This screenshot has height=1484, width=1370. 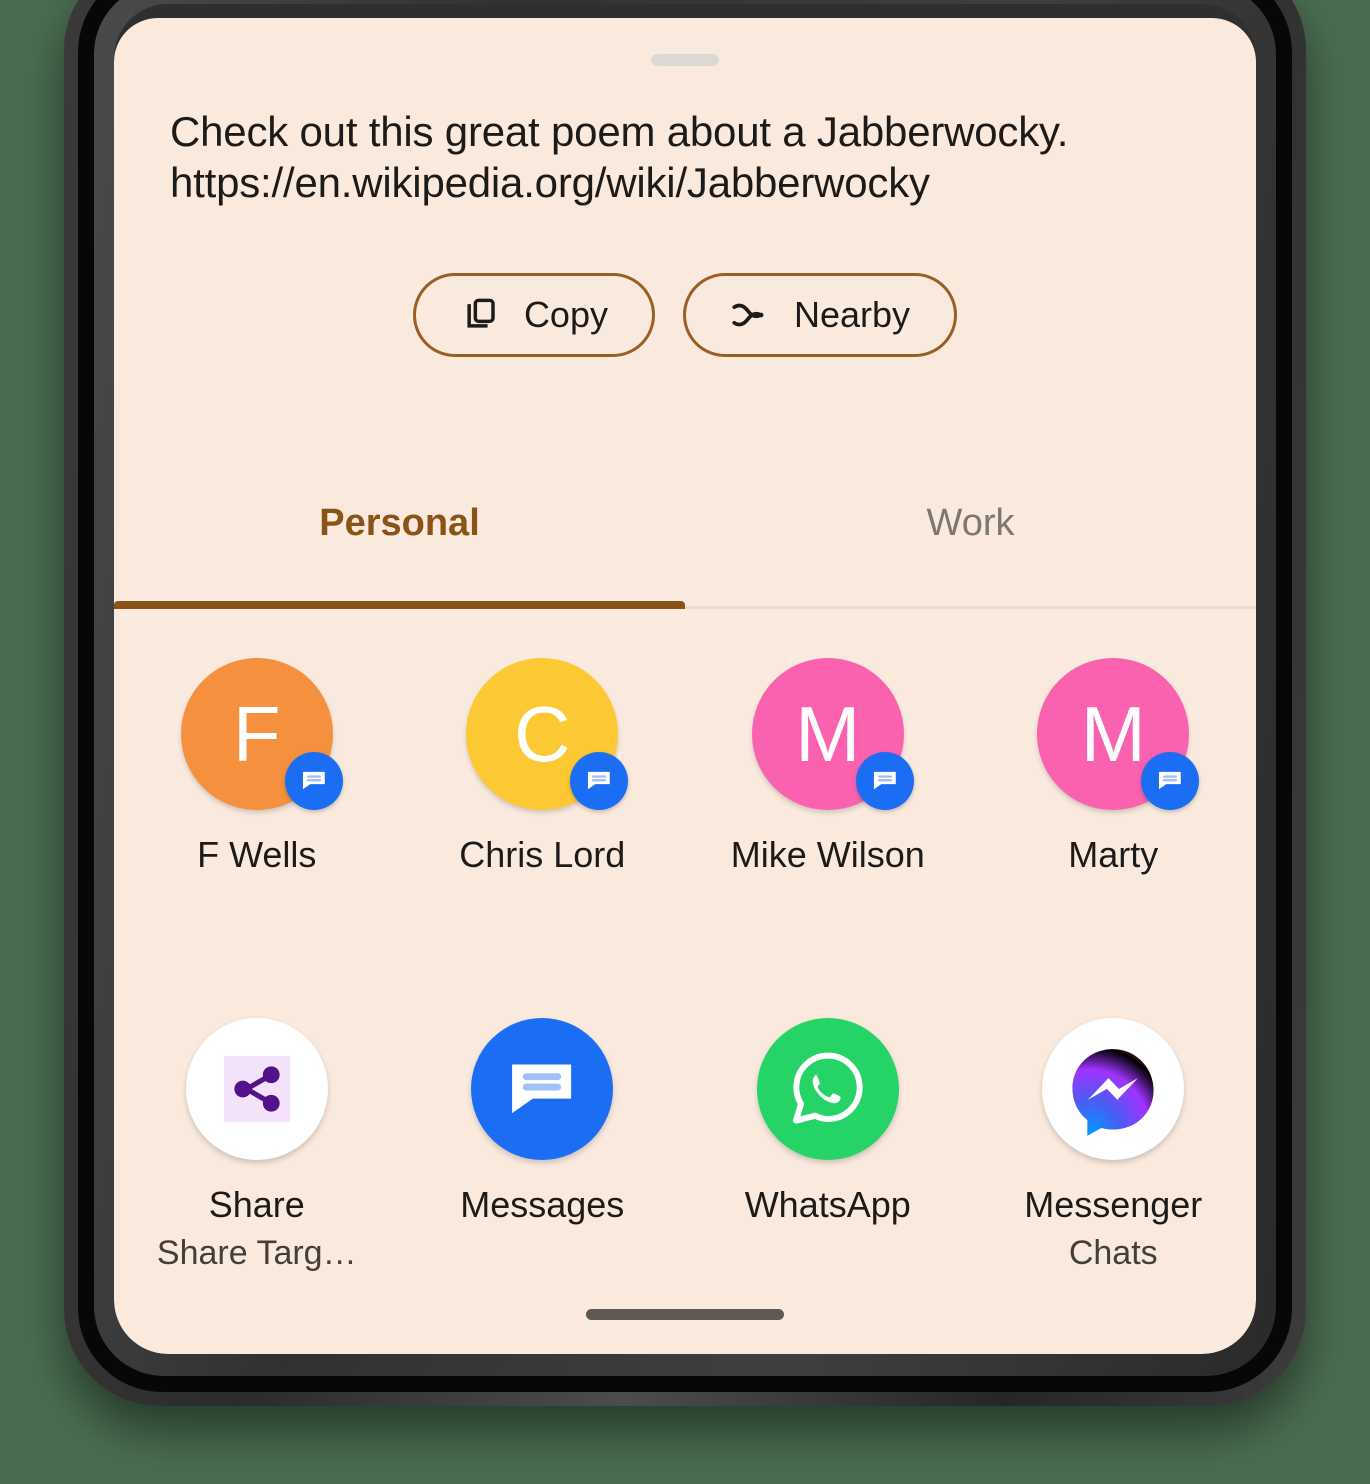 I want to click on messenger-icon, so click(x=1113, y=1089).